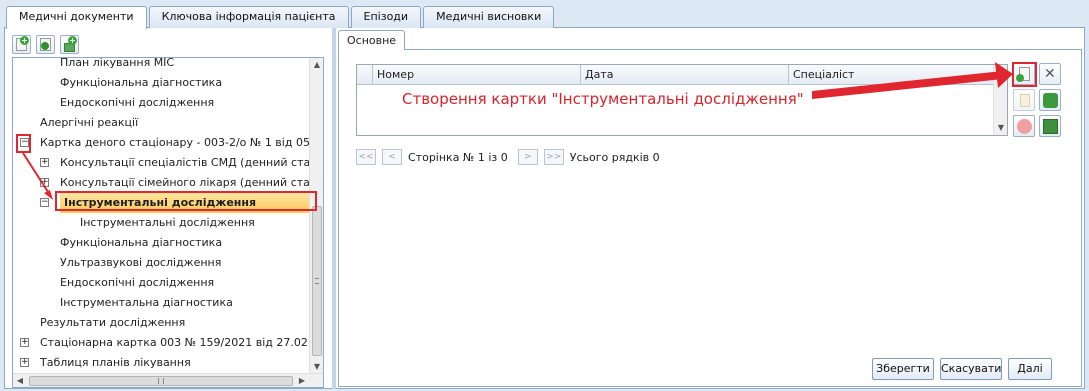  Describe the element at coordinates (44, 202) in the screenshot. I see `collapse-icon: −` at that location.